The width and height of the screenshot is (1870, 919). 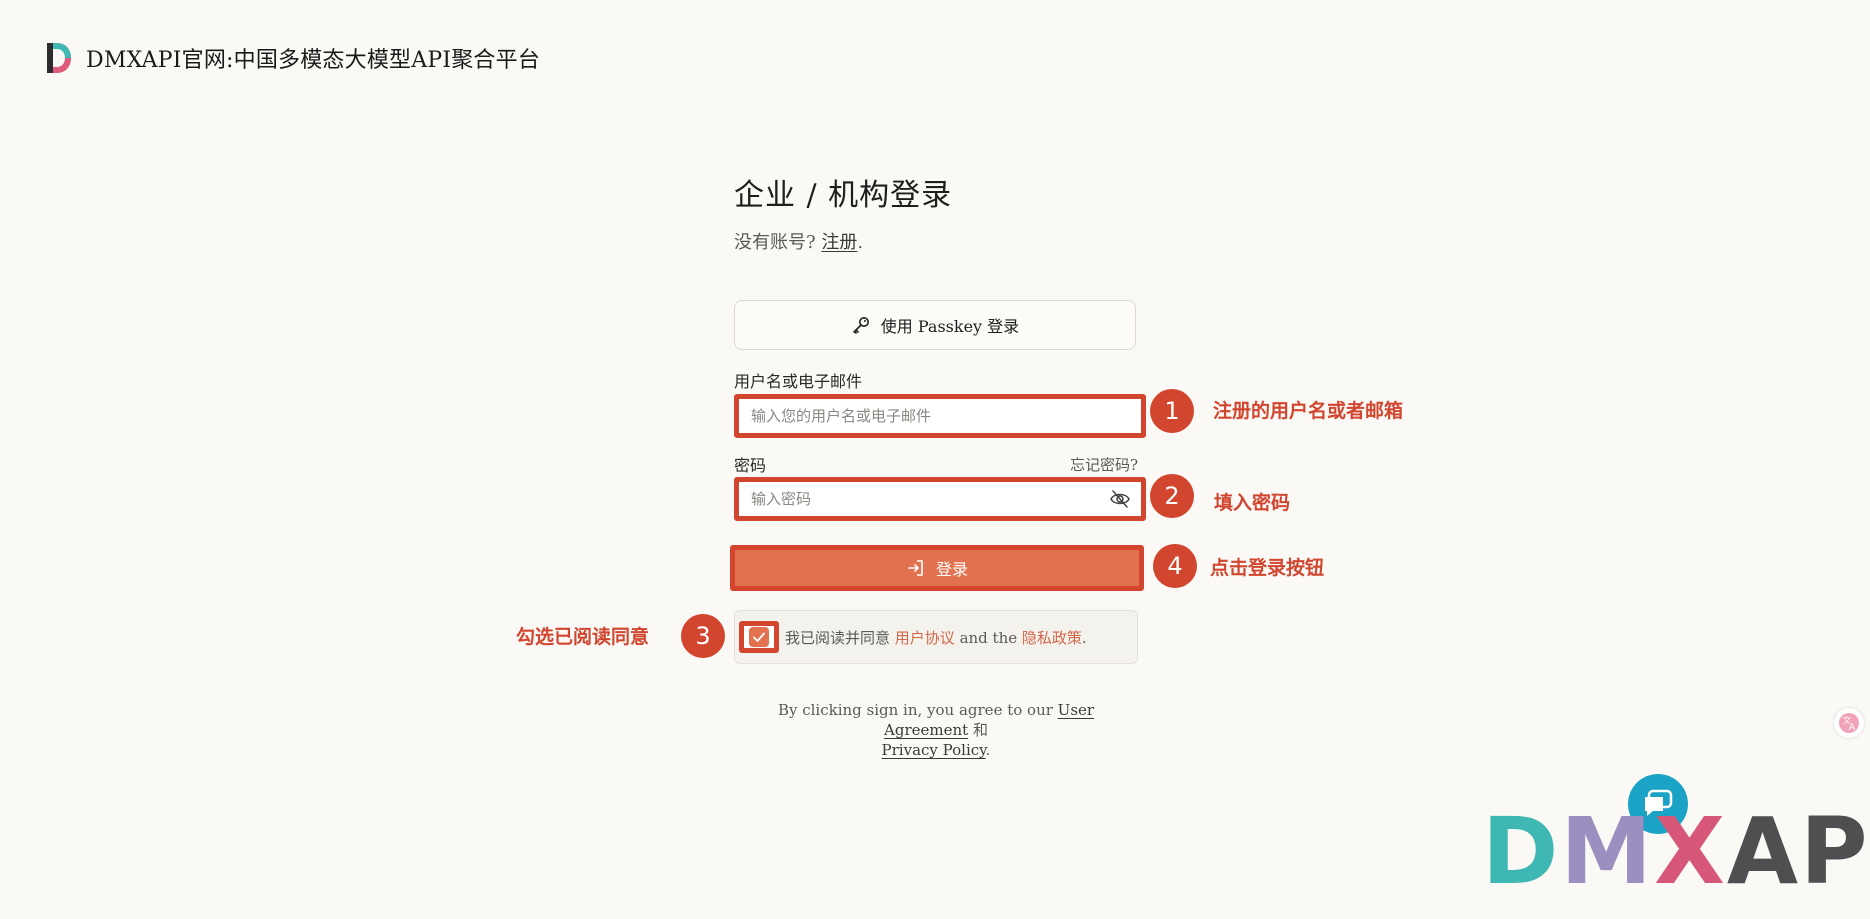 I want to click on footer-suffix: ., so click(x=988, y=750).